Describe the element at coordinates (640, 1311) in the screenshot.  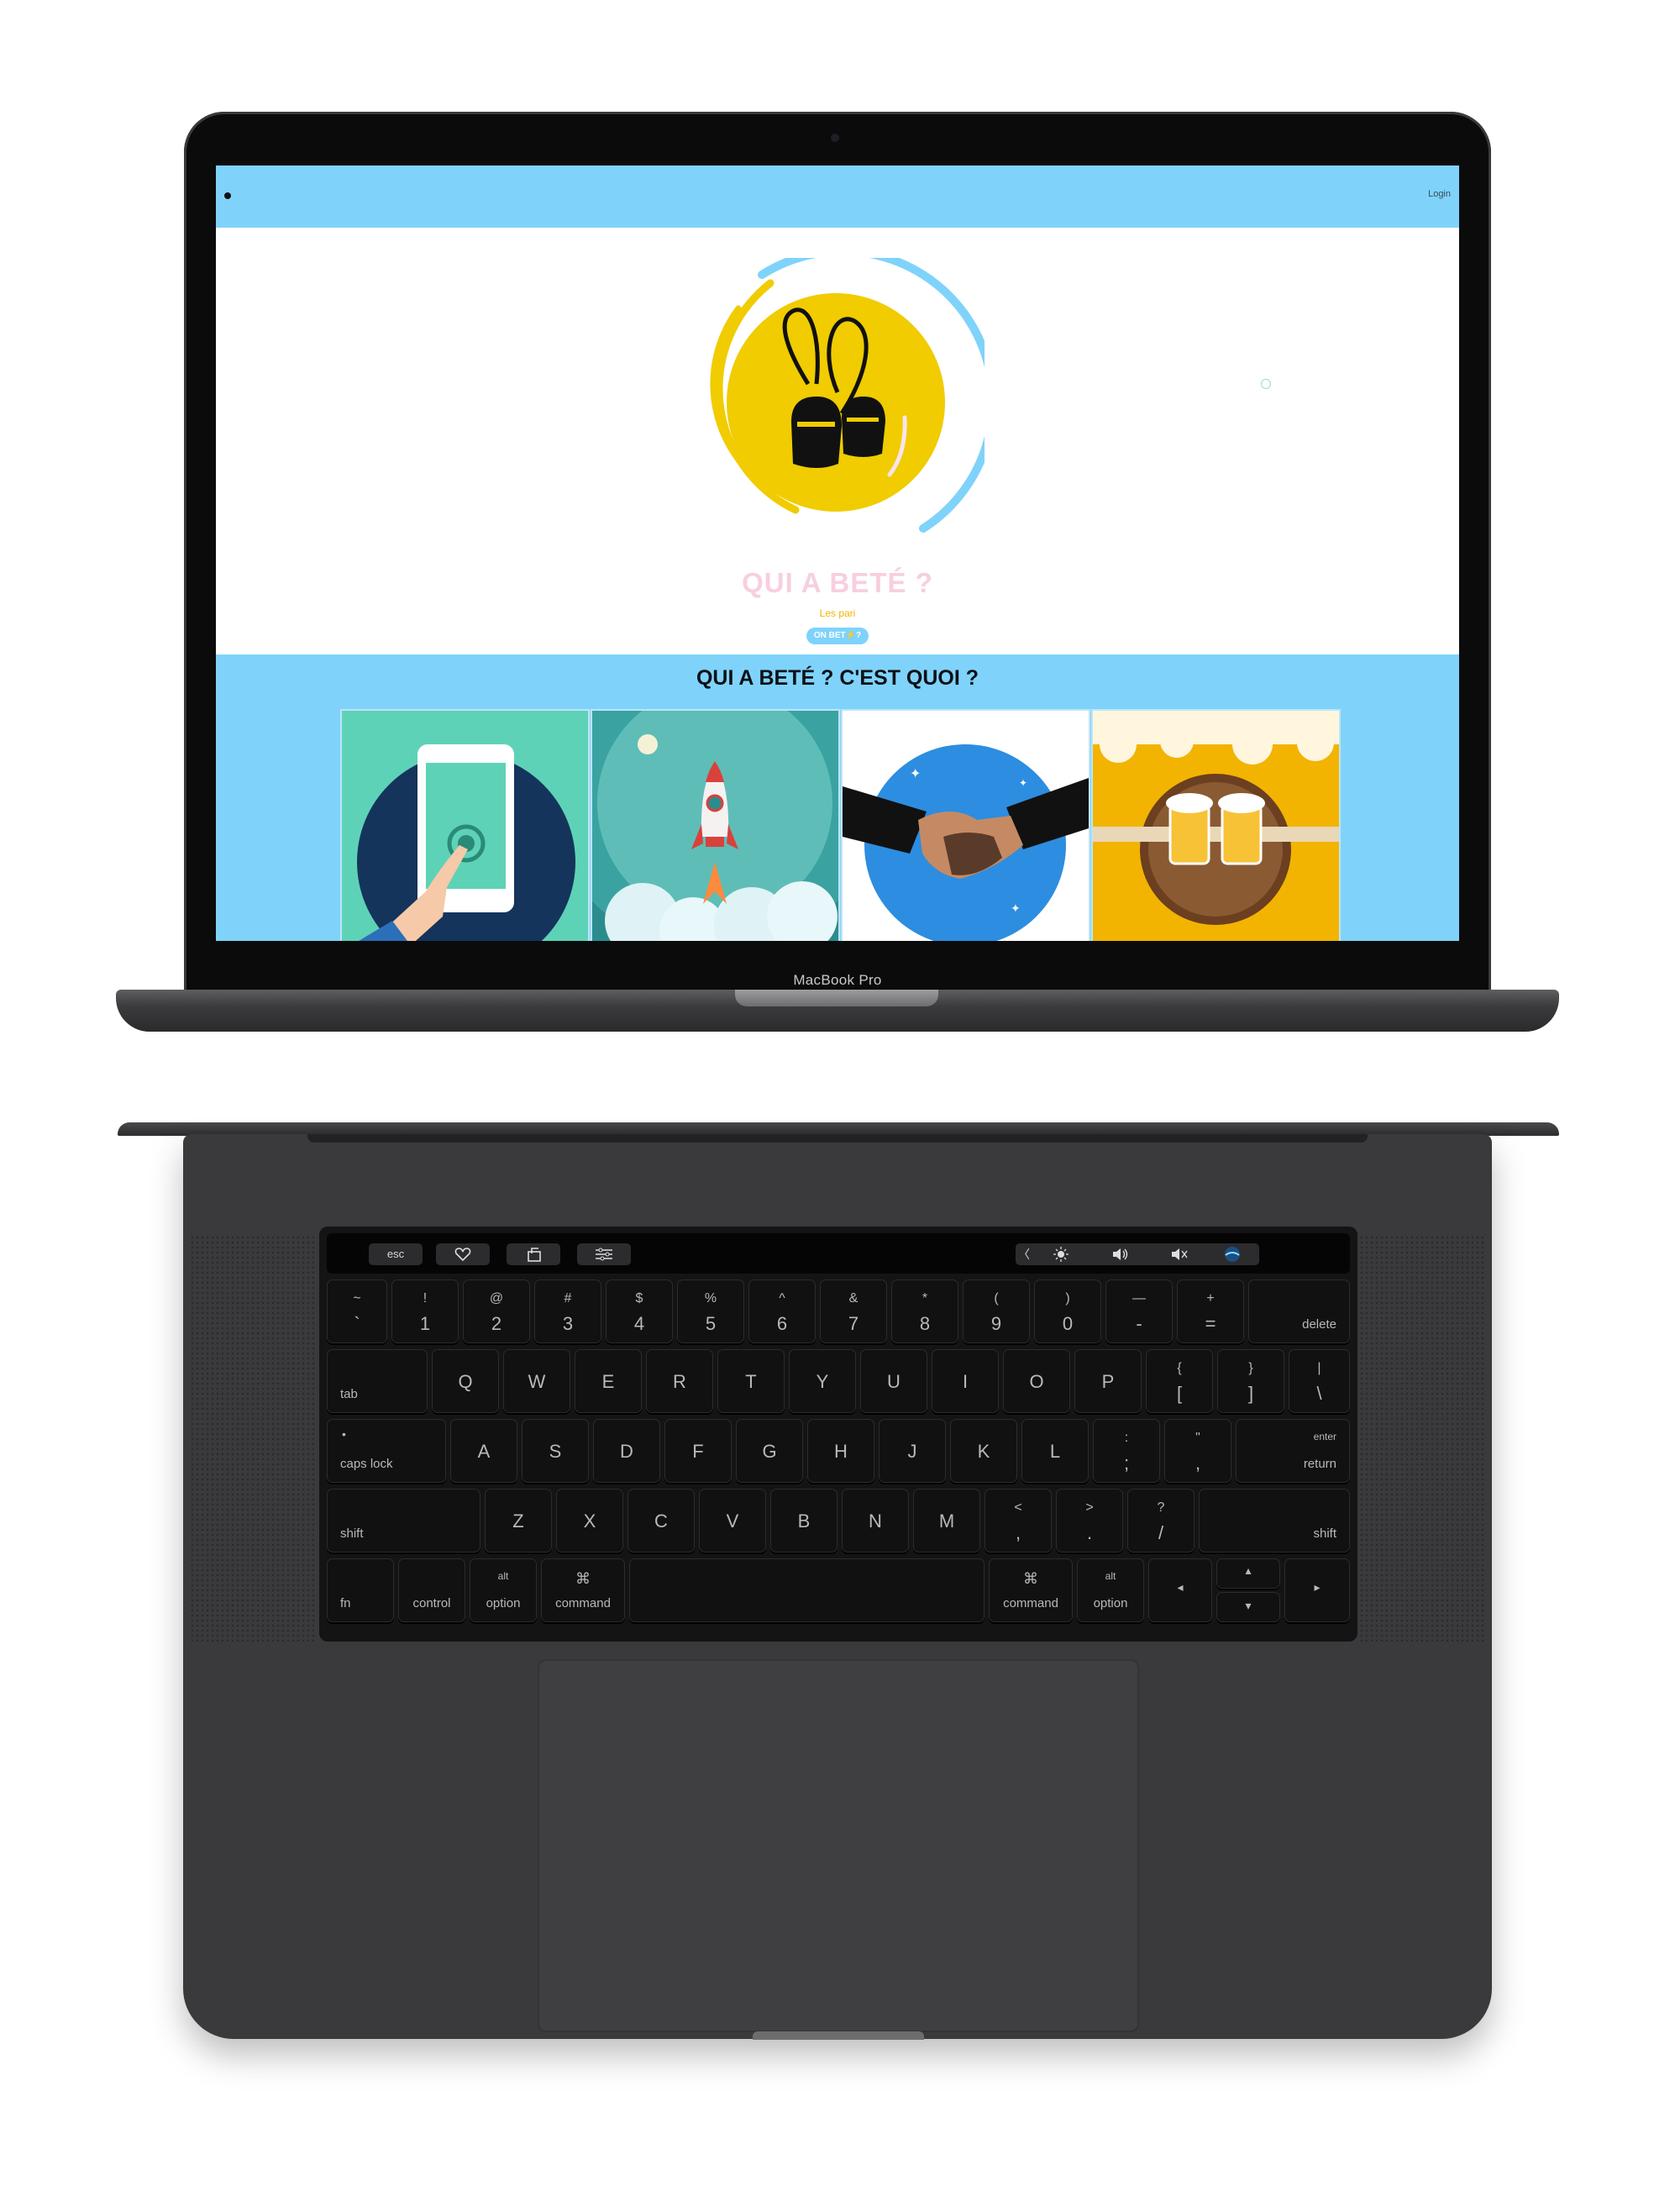
I see `key-4: $4` at that location.